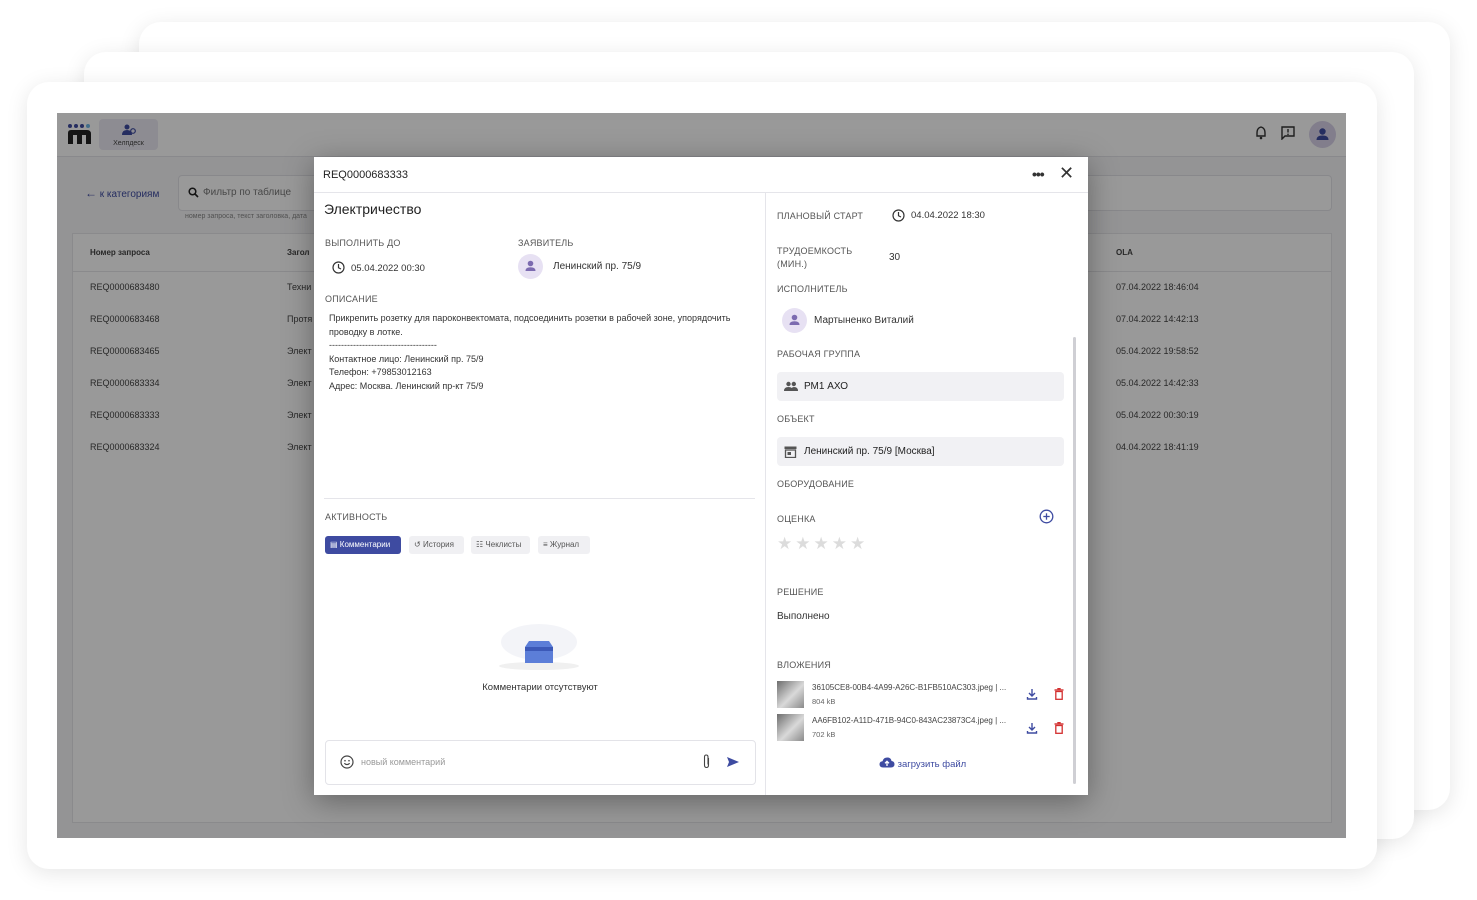 The image size is (1477, 900). I want to click on comment-input: новый комментарий, so click(540, 762).